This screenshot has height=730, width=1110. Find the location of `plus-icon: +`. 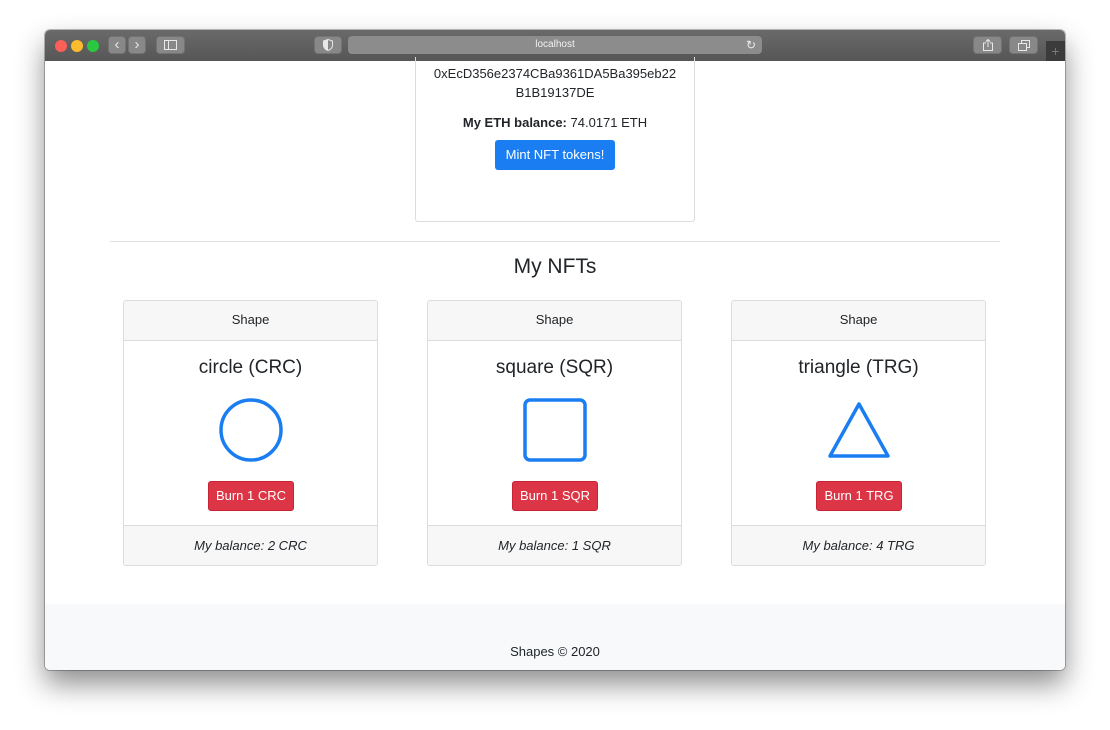

plus-icon: + is located at coordinates (1055, 51).